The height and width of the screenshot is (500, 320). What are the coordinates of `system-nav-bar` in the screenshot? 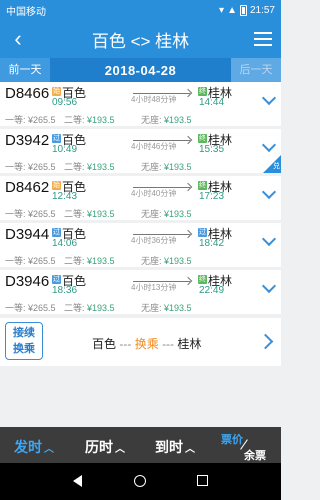 It's located at (140, 481).